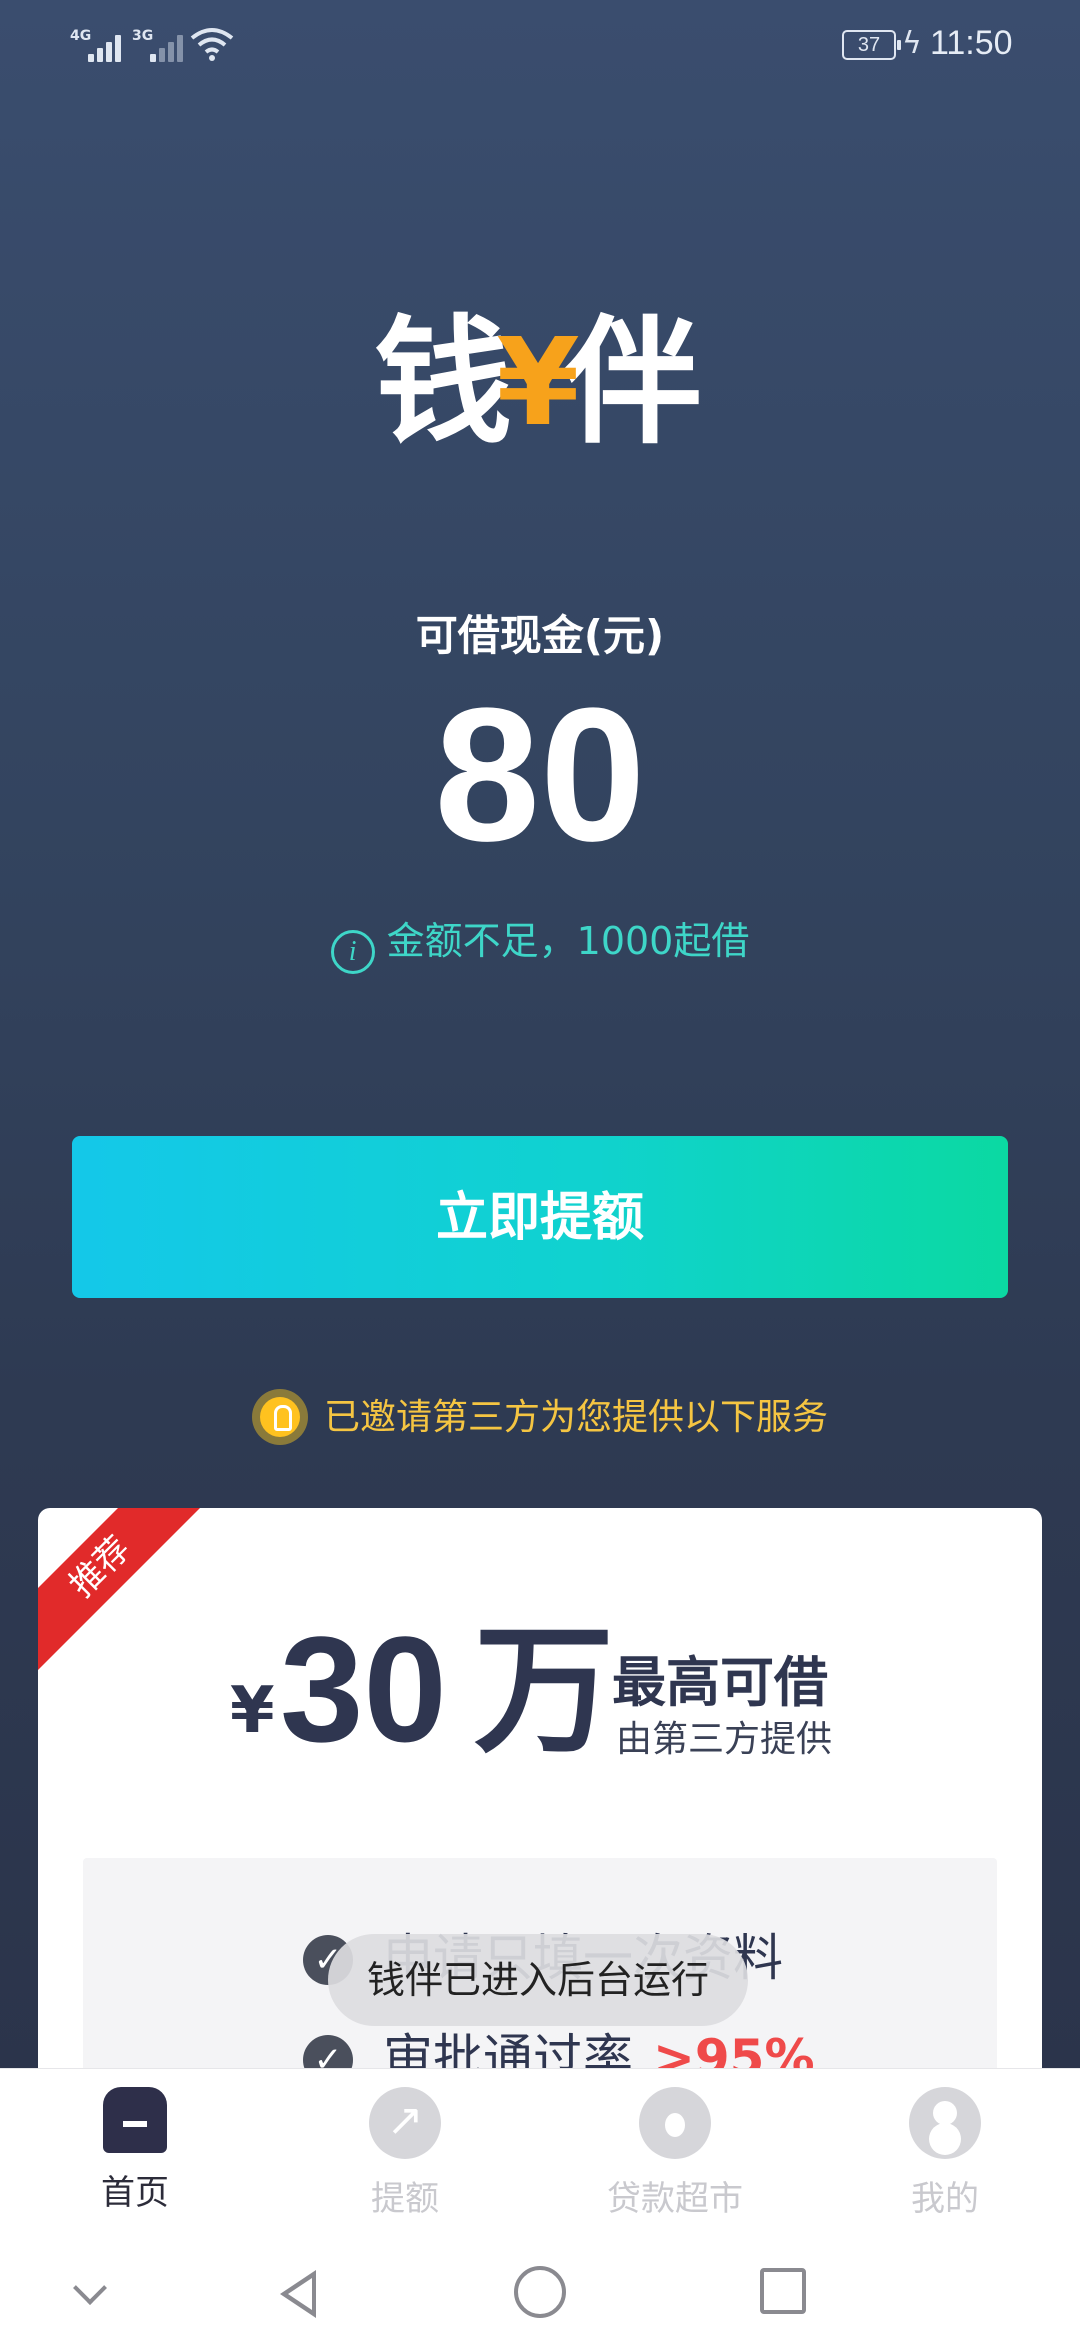 The height and width of the screenshot is (2340, 1080). I want to click on currency-symbol: ¥, so click(252, 1711).